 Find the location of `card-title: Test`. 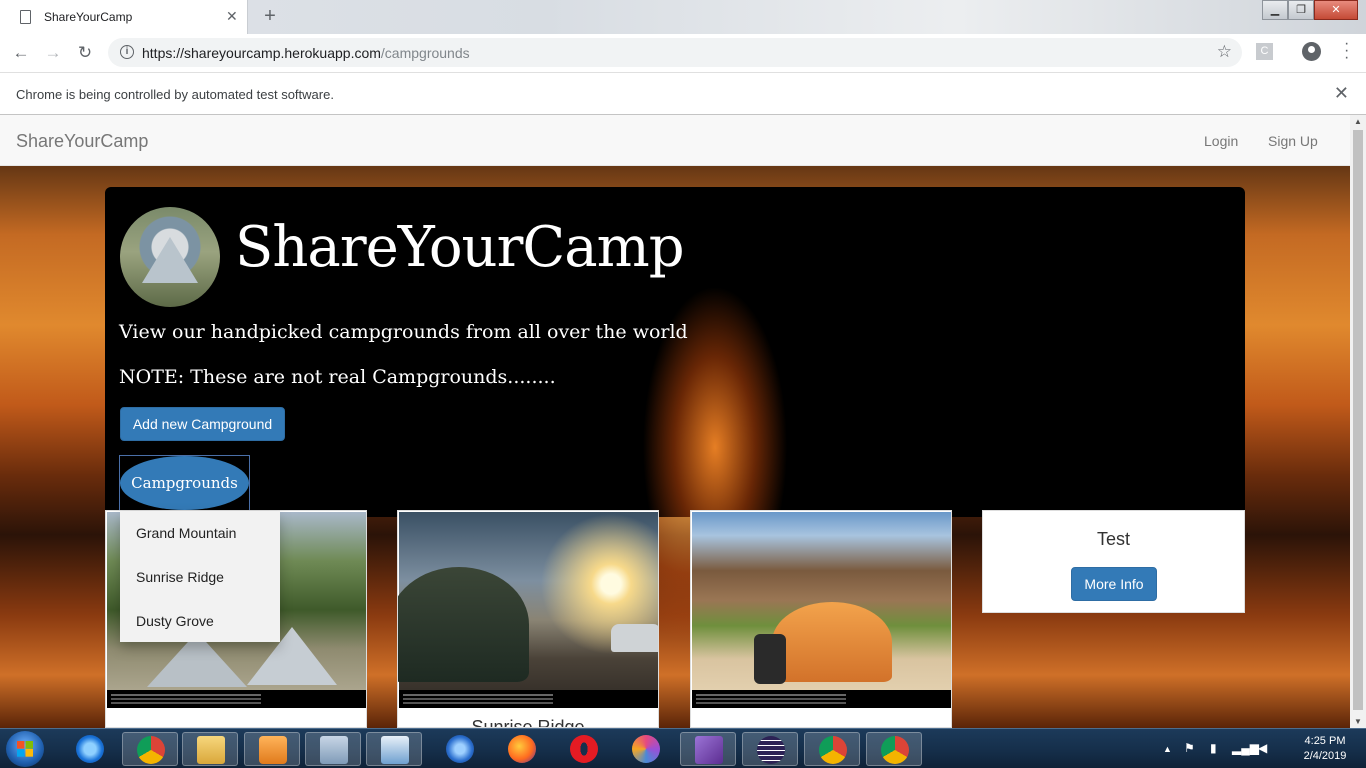

card-title: Test is located at coordinates (1113, 539).